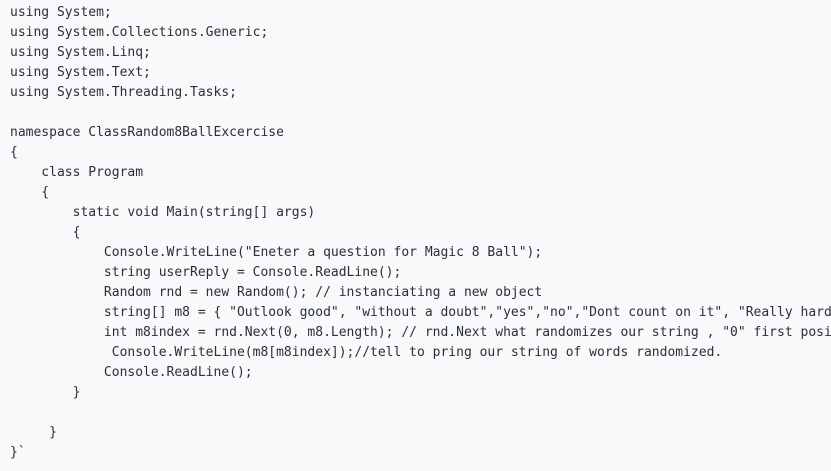 This screenshot has height=471, width=831. What do you see at coordinates (80, 52) in the screenshot?
I see `code-line: using System.Linq;` at bounding box center [80, 52].